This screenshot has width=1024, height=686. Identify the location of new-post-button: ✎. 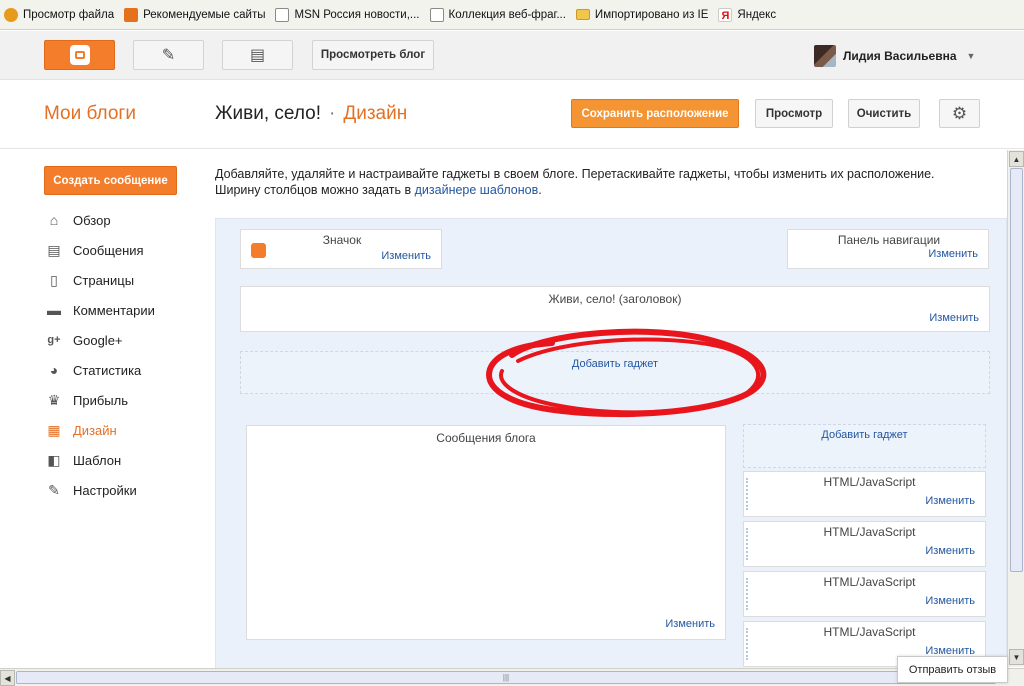
(168, 55).